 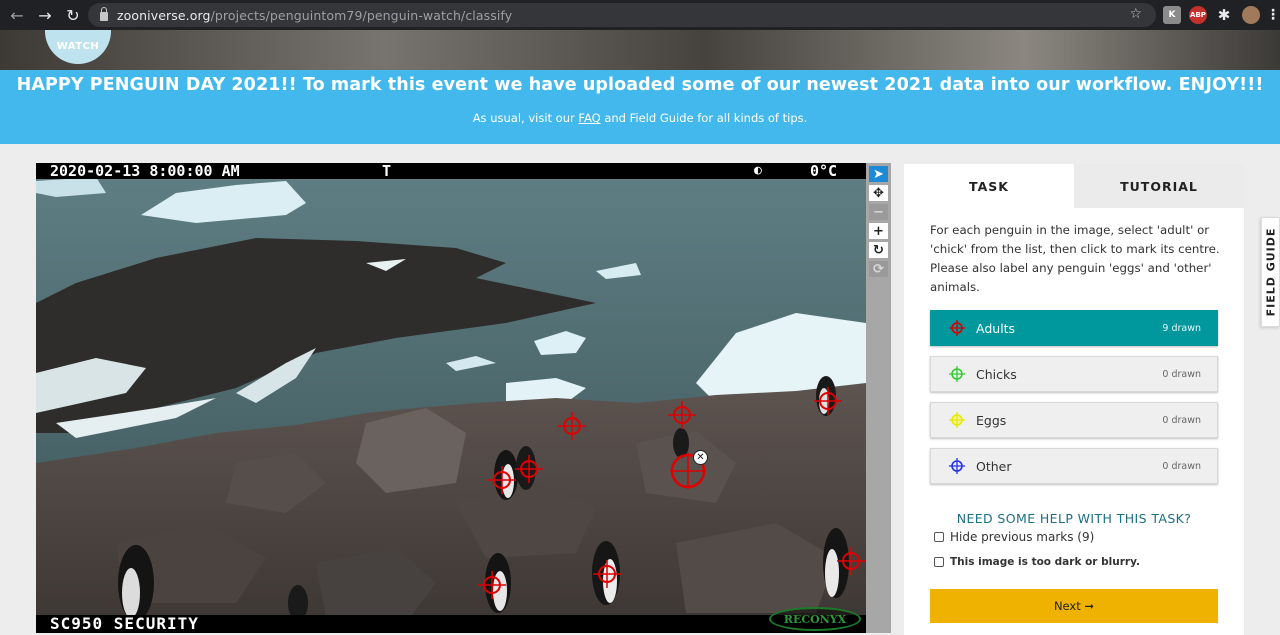 What do you see at coordinates (1135, 14) in the screenshot?
I see `bookmark-star-icon: ☆` at bounding box center [1135, 14].